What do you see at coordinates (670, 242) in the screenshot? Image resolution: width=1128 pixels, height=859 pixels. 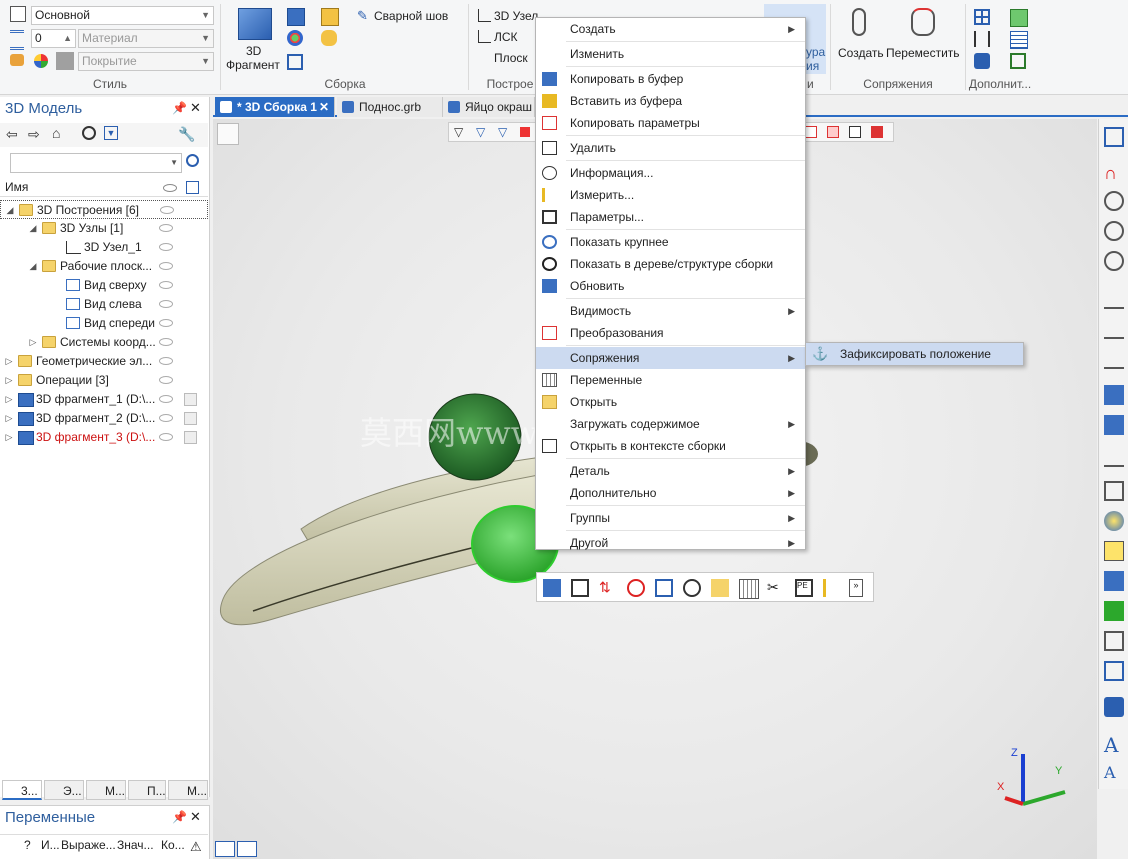 I see `menu-item: Показать крупнее` at bounding box center [670, 242].